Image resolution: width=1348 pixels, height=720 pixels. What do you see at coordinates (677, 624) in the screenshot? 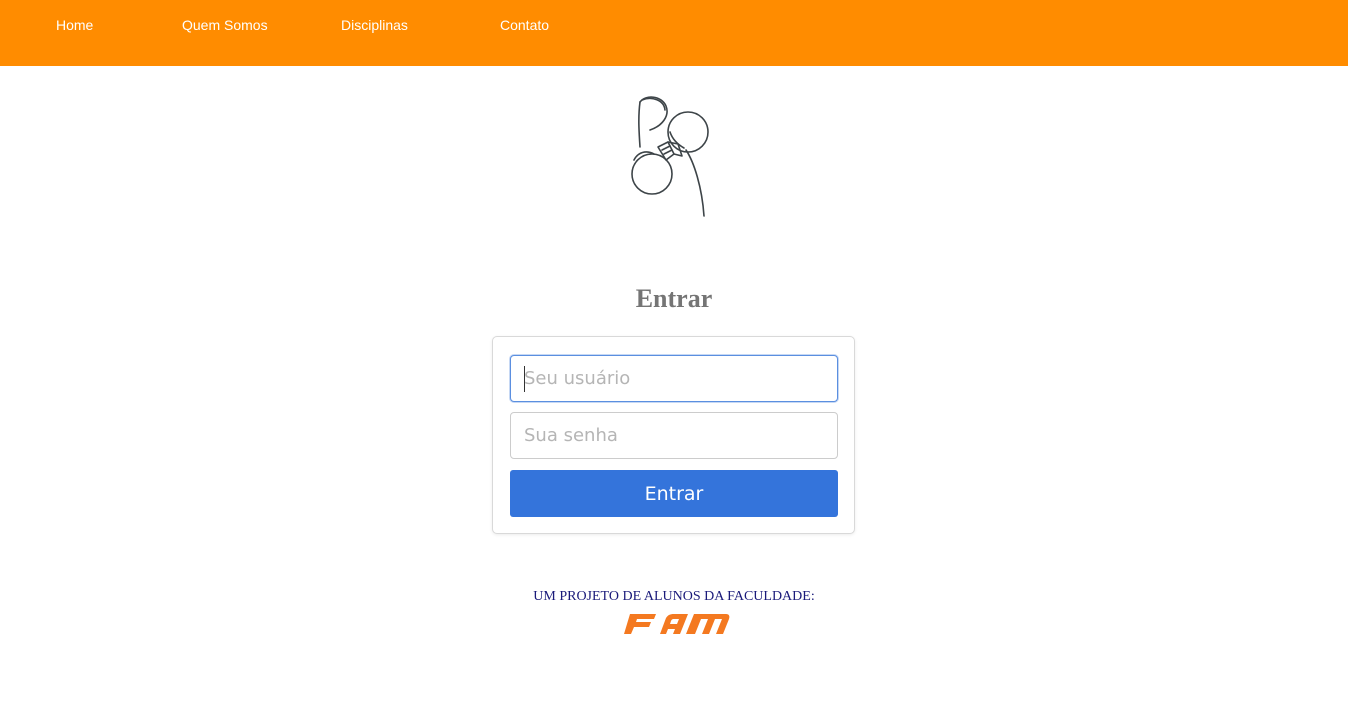
I see `fam-logo-icon` at bounding box center [677, 624].